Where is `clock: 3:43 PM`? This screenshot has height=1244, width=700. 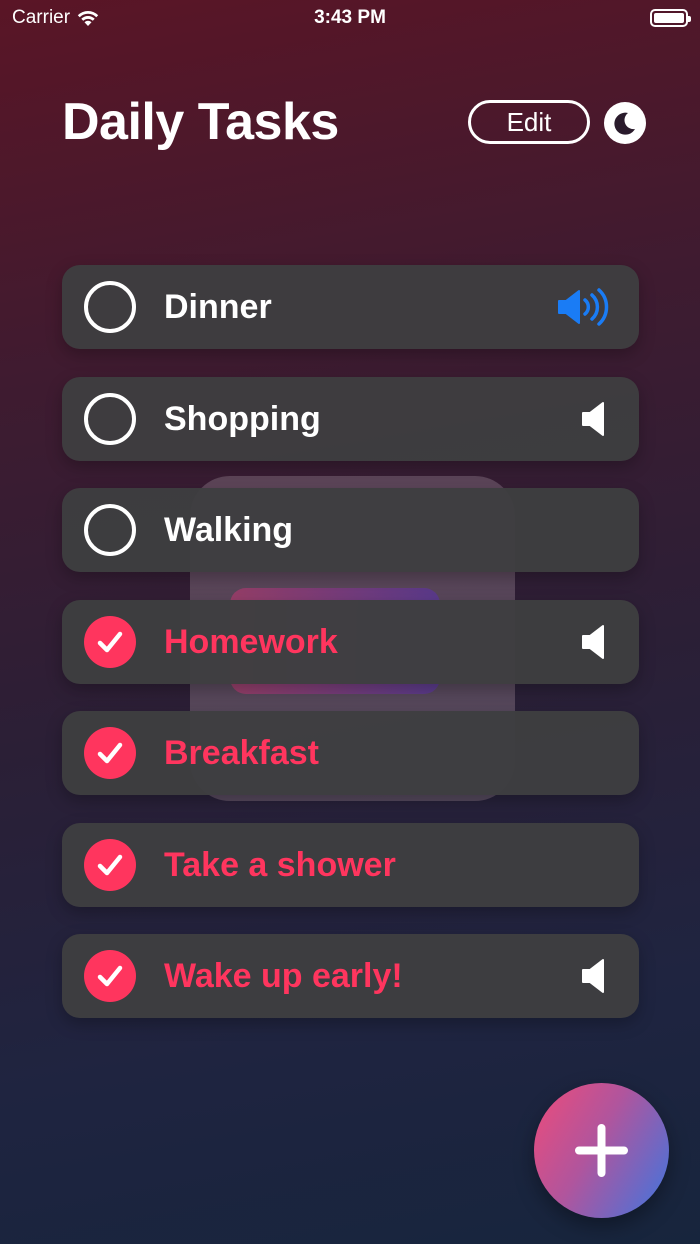
clock: 3:43 PM is located at coordinates (350, 17).